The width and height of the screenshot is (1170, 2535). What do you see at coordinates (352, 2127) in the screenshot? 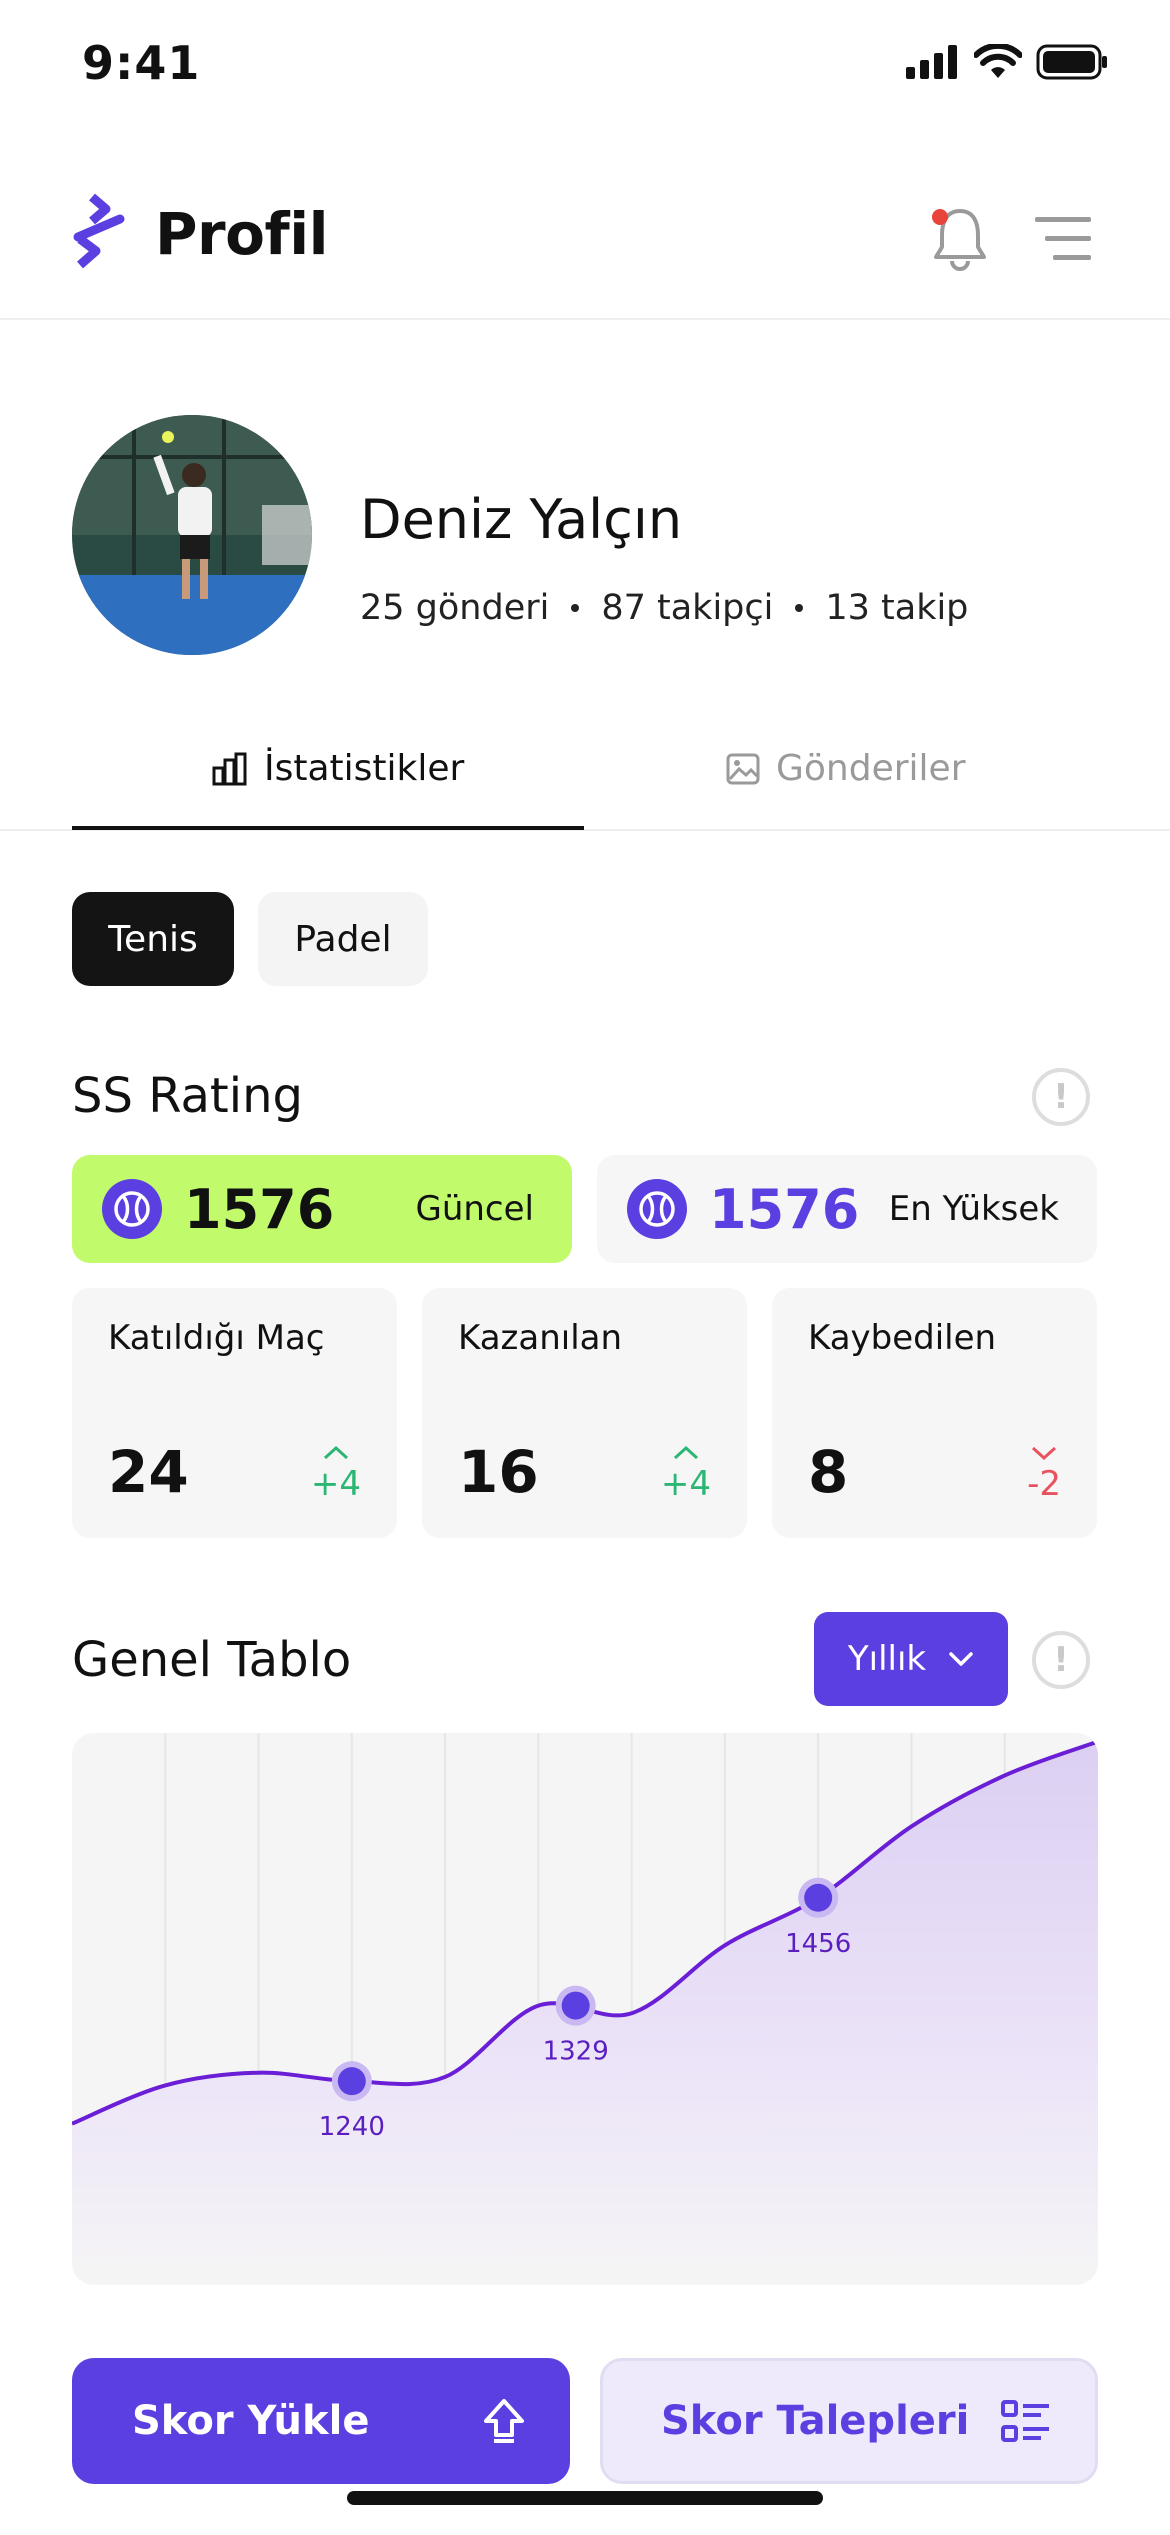
I see `chart-data-label: 1240` at bounding box center [352, 2127].